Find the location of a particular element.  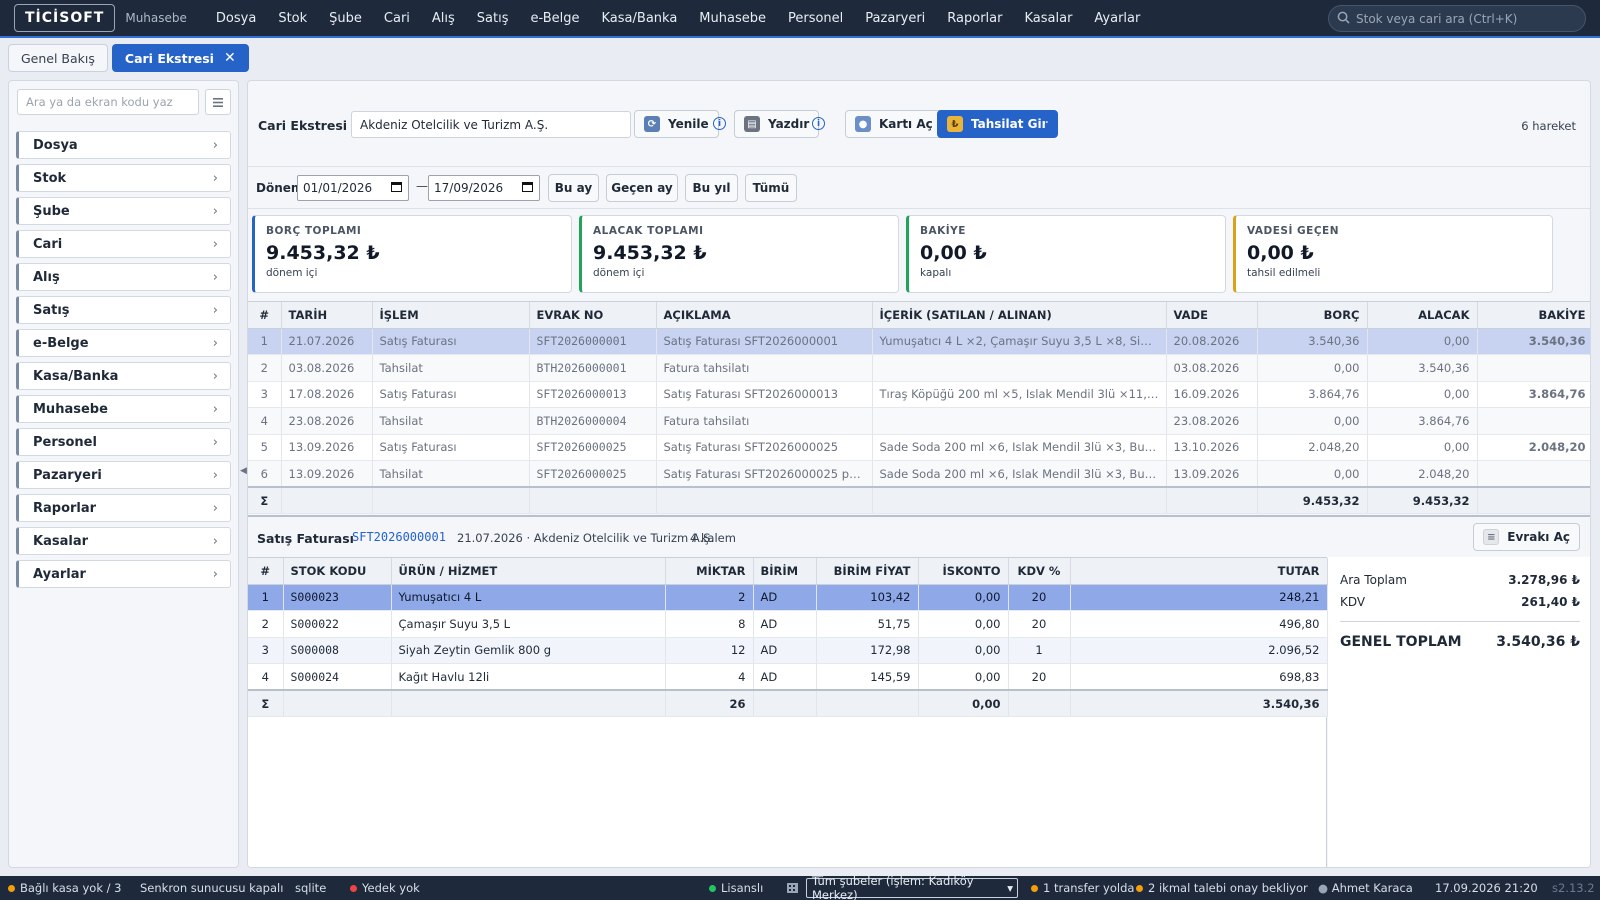

column-header: BİRİM FİYAT is located at coordinates (867, 571).